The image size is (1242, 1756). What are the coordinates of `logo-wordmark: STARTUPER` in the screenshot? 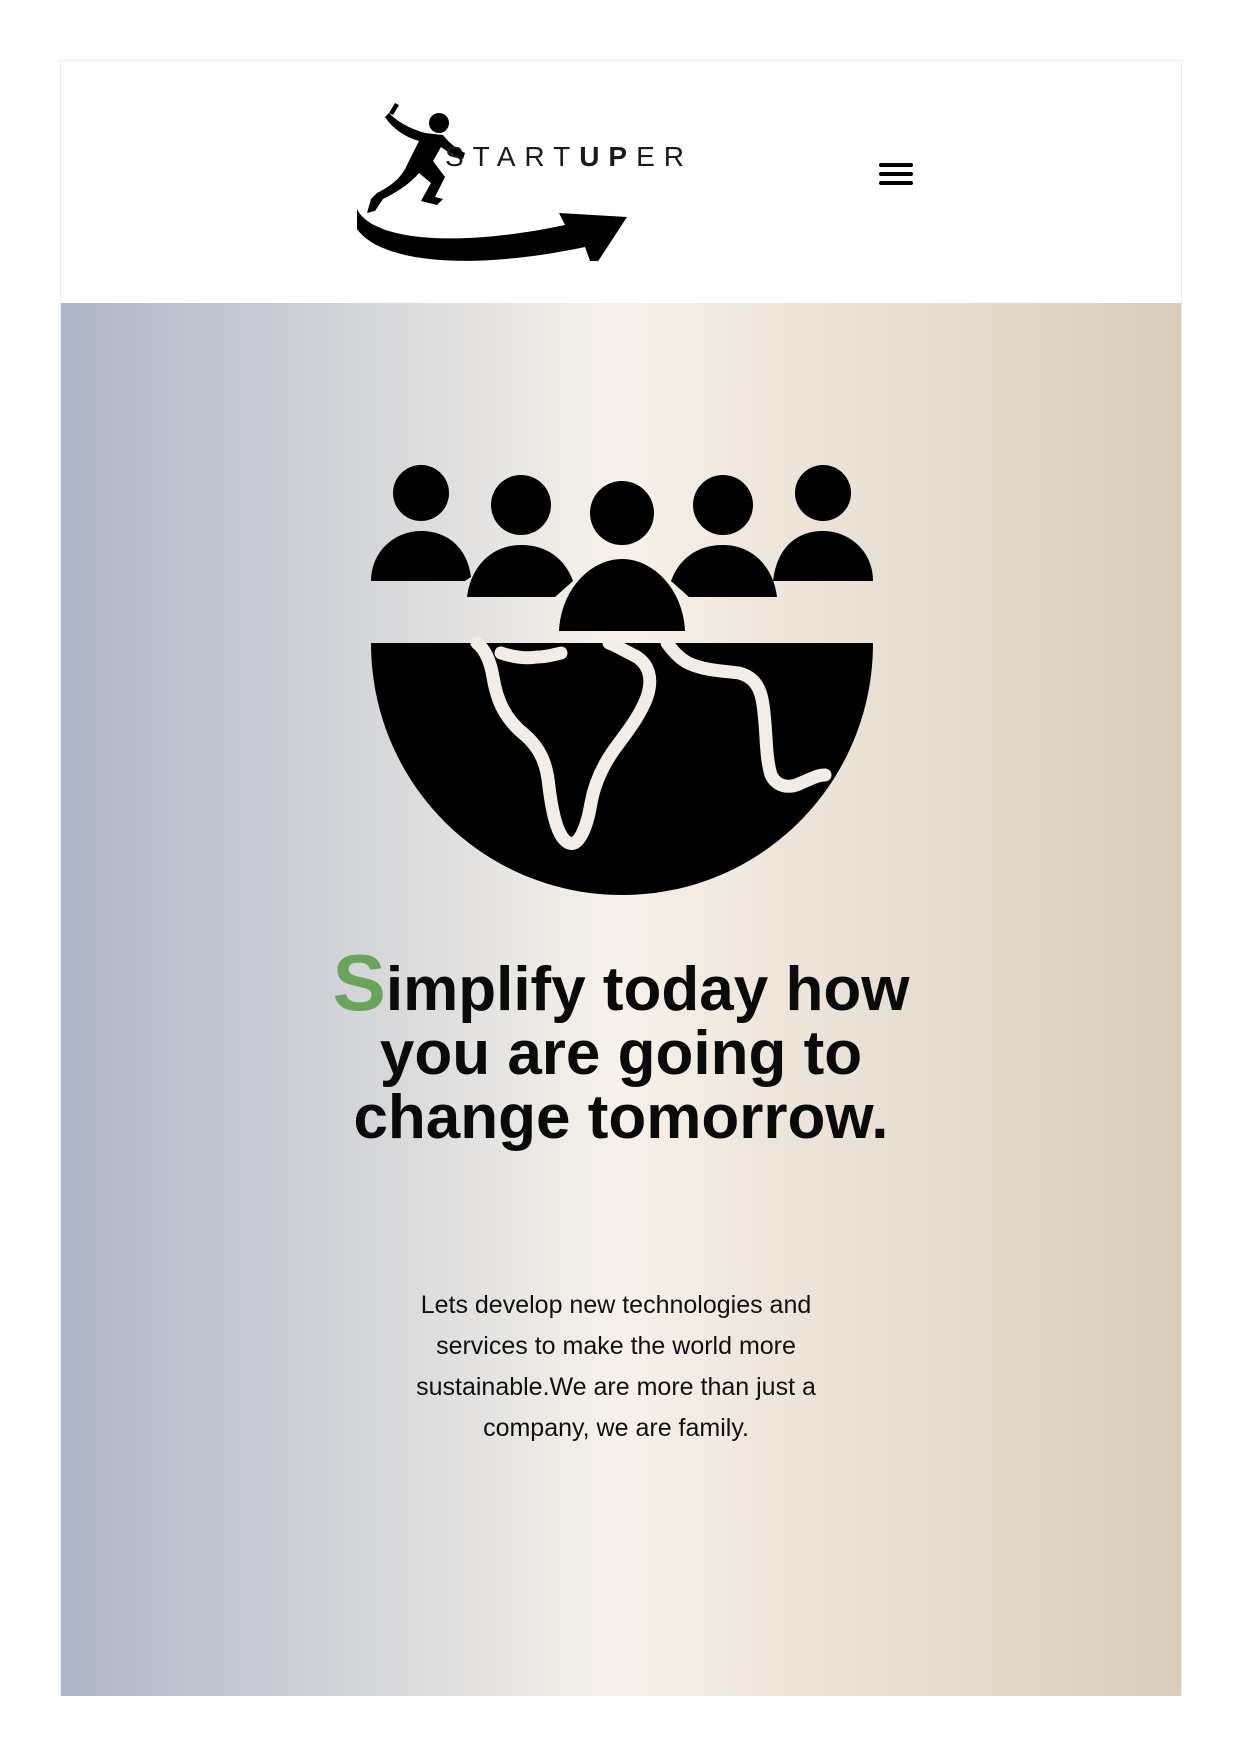 It's located at (569, 156).